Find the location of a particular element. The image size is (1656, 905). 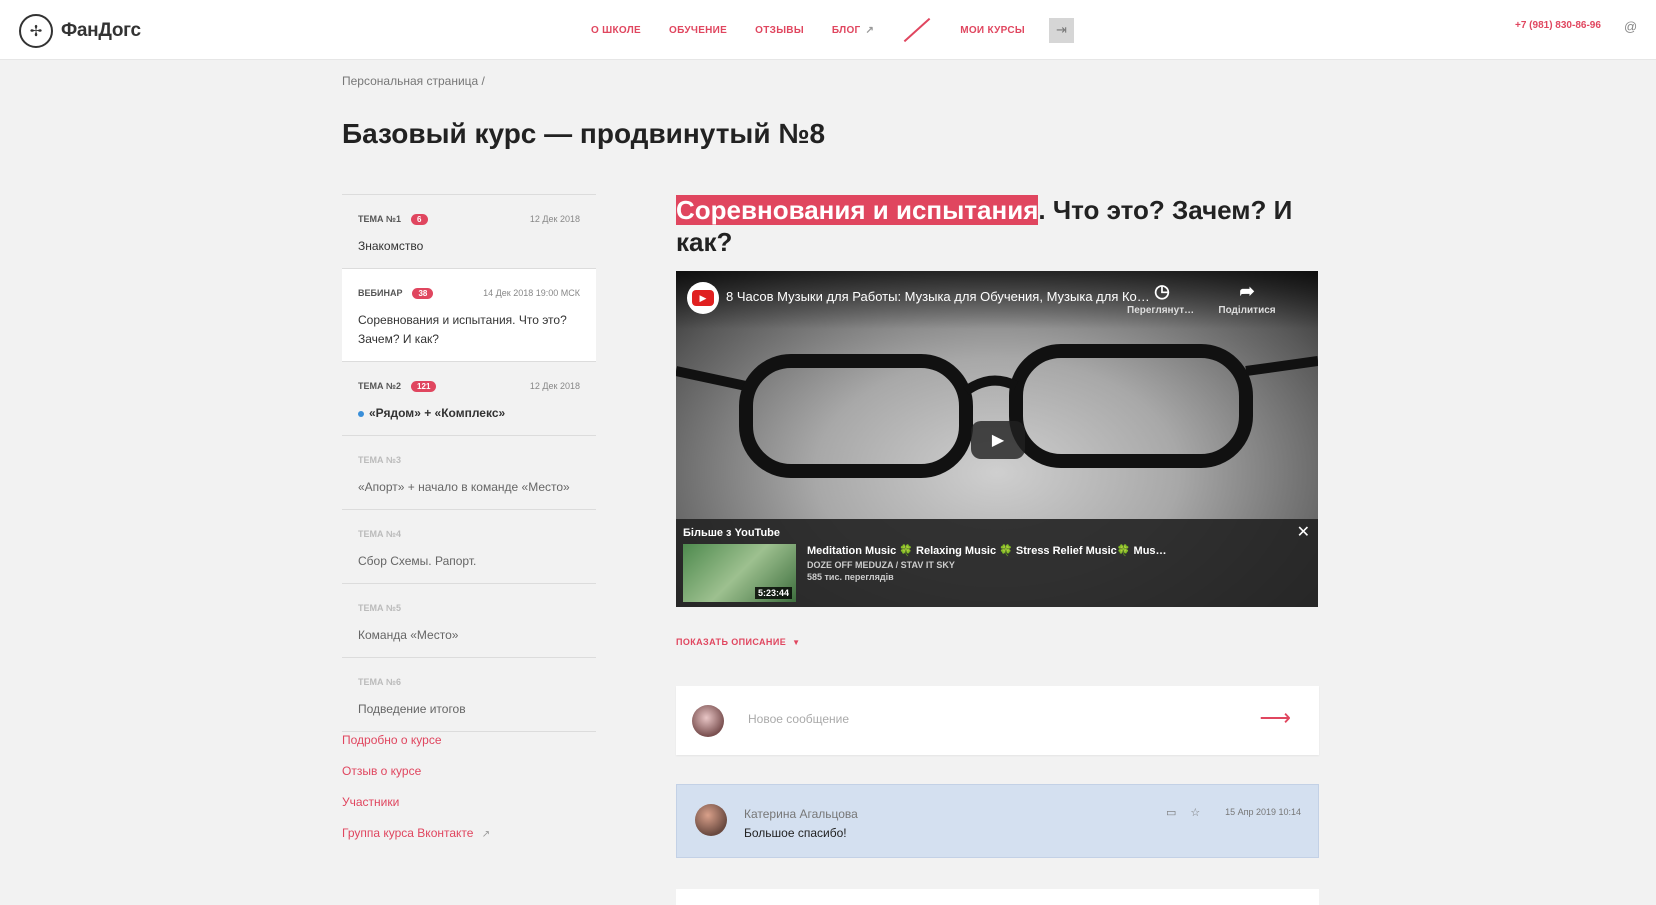

comment-count-badge: 6 is located at coordinates (419, 219).